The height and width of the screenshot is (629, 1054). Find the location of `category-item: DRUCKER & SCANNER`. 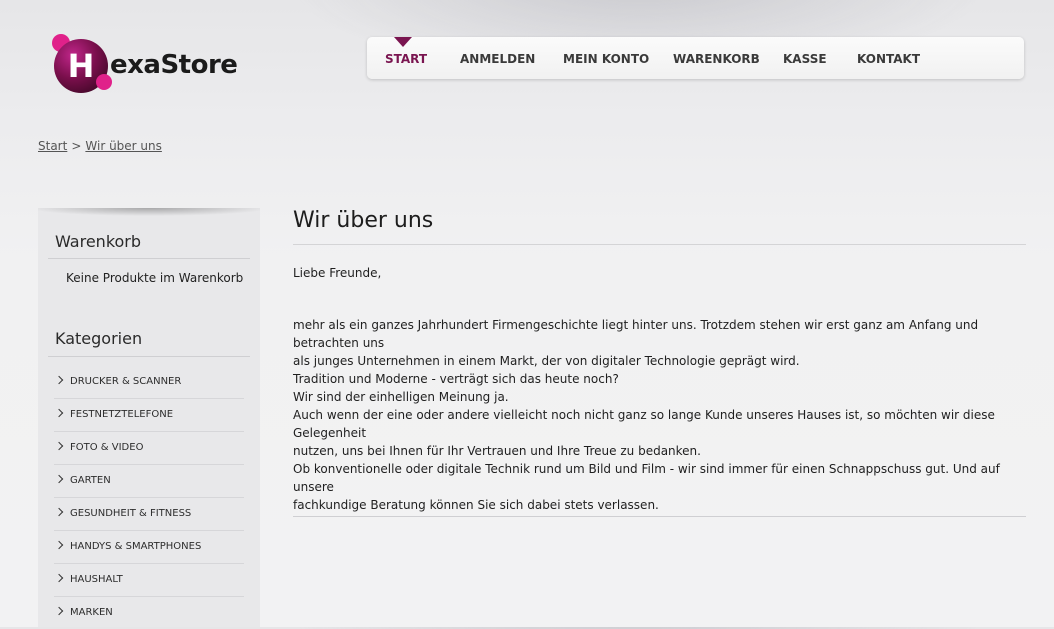

category-item: DRUCKER & SCANNER is located at coordinates (149, 382).